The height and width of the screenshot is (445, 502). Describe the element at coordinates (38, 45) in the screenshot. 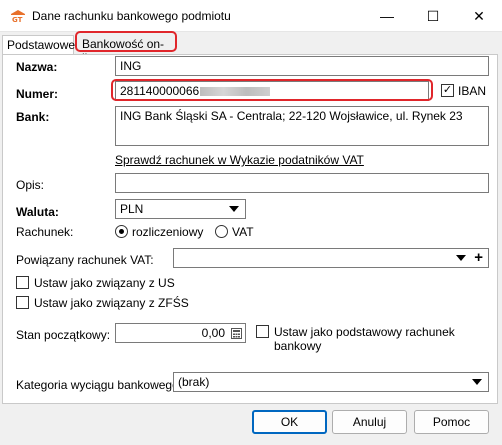

I see `tab-podstawowe: Podstawowe` at that location.